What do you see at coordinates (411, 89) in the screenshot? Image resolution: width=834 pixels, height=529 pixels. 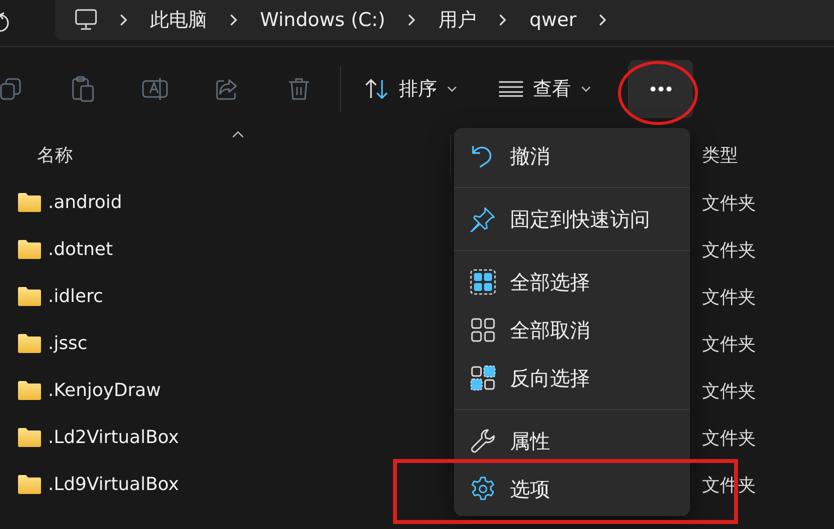 I see `sort-button: 排序` at bounding box center [411, 89].